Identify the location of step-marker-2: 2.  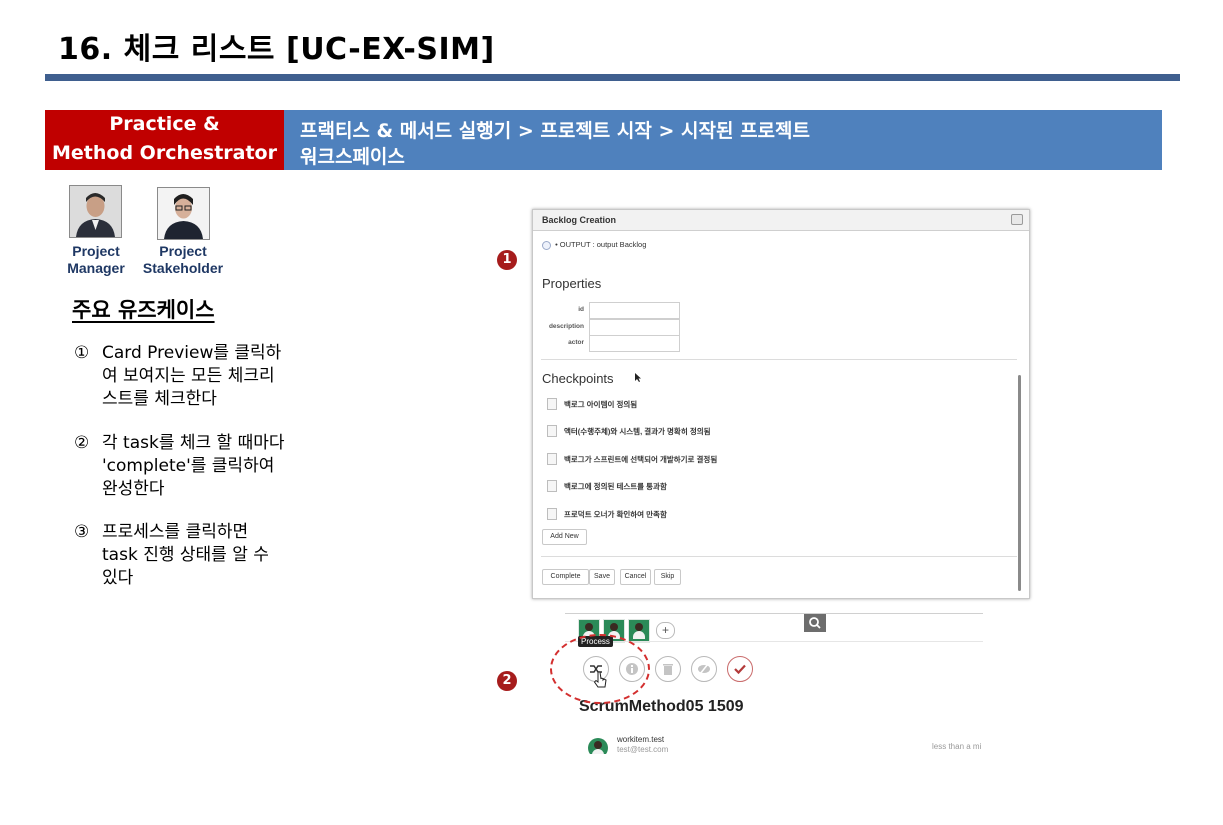
(507, 681).